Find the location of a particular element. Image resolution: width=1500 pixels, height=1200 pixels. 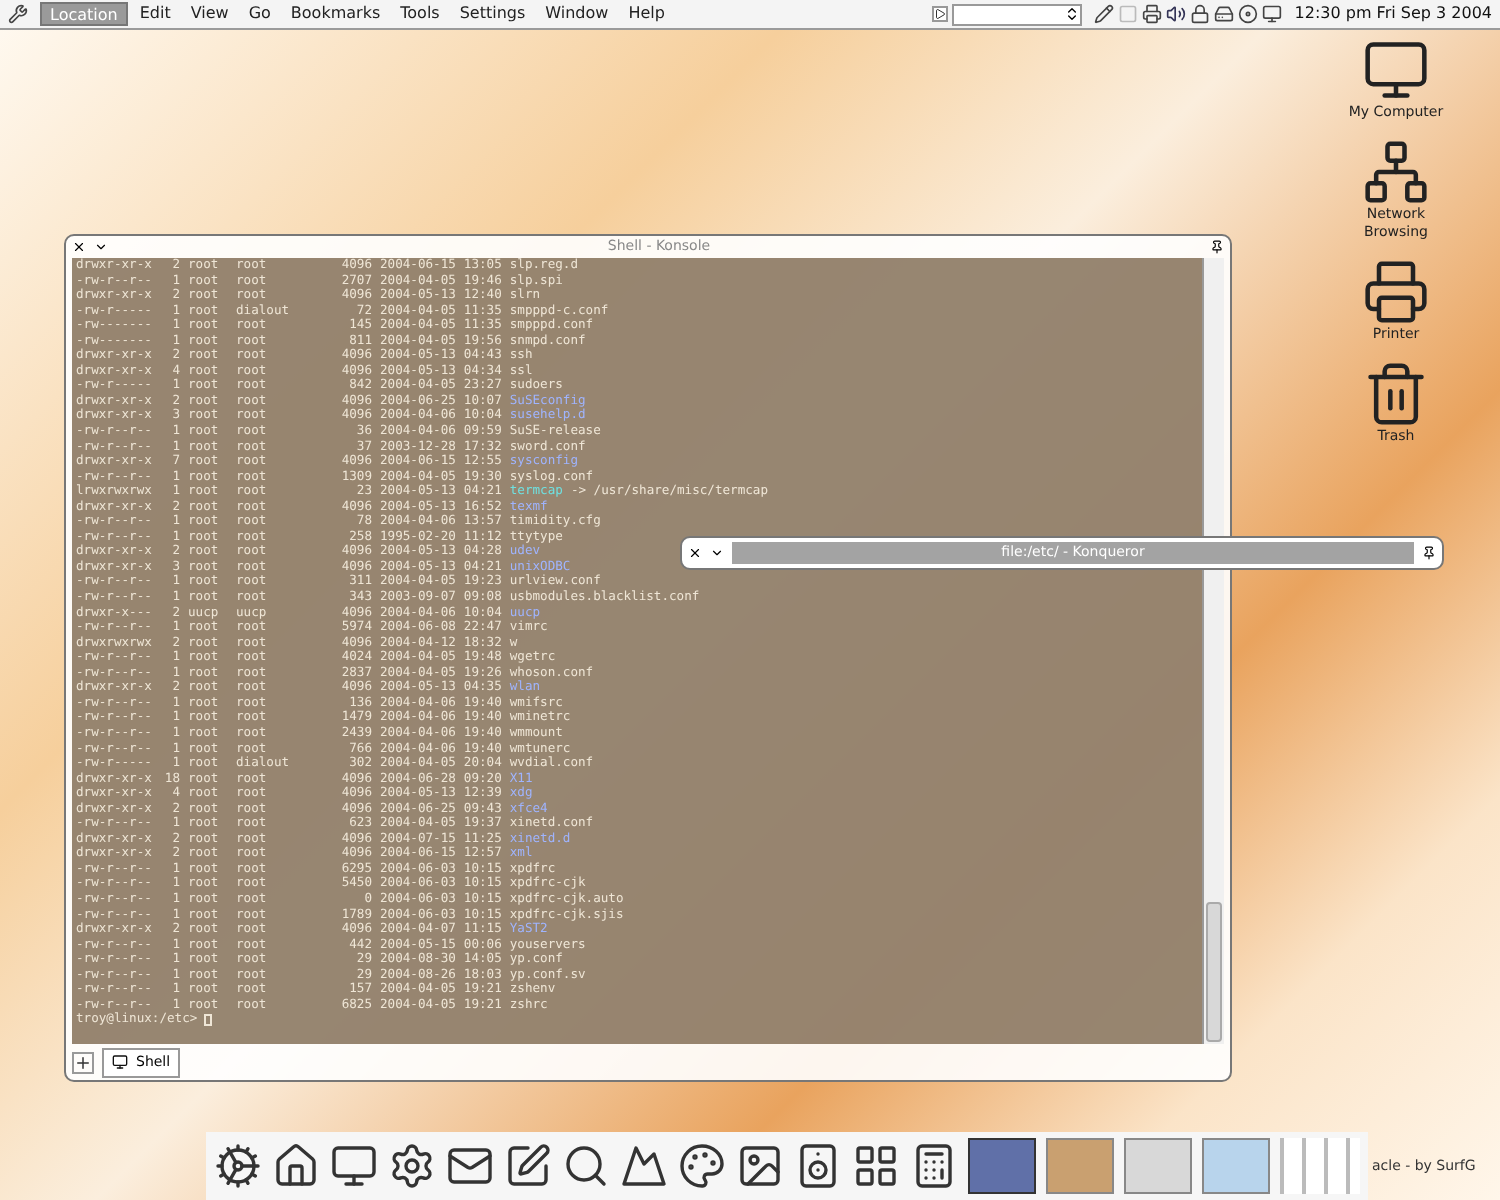

wrench-icon is located at coordinates (18, 14).